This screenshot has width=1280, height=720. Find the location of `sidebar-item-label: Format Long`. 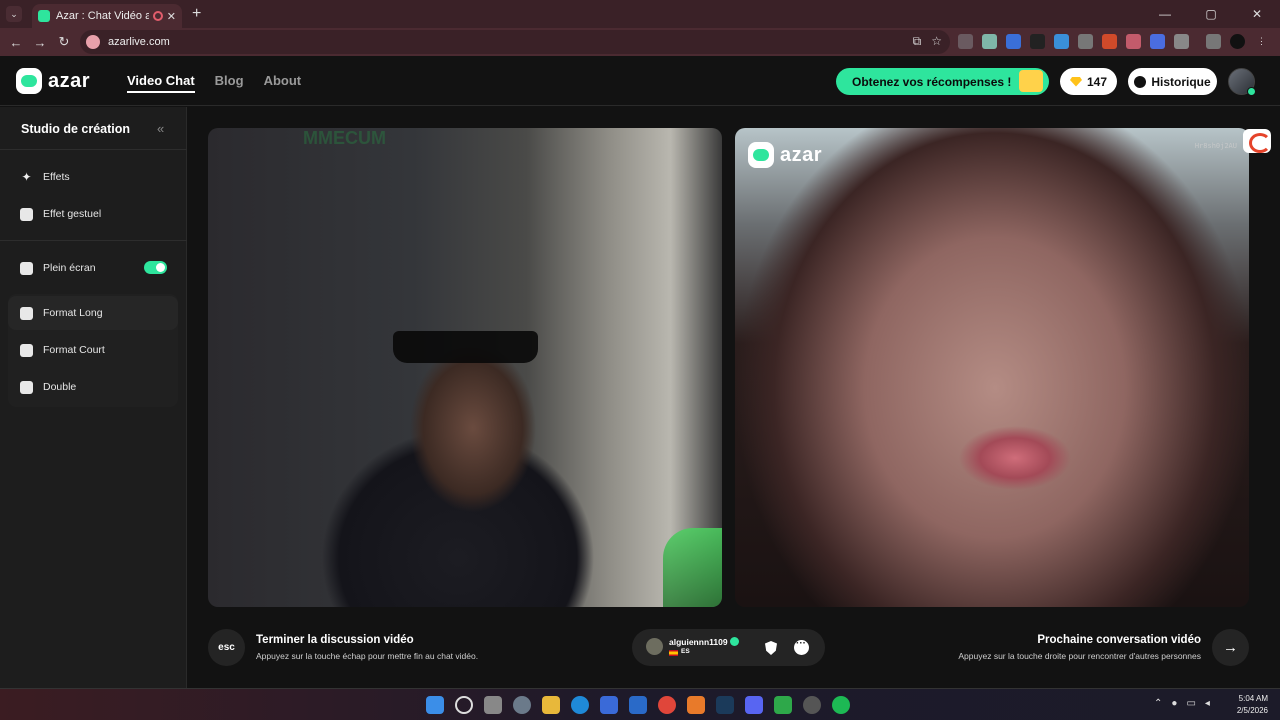

sidebar-item-label: Format Long is located at coordinates (73, 313).